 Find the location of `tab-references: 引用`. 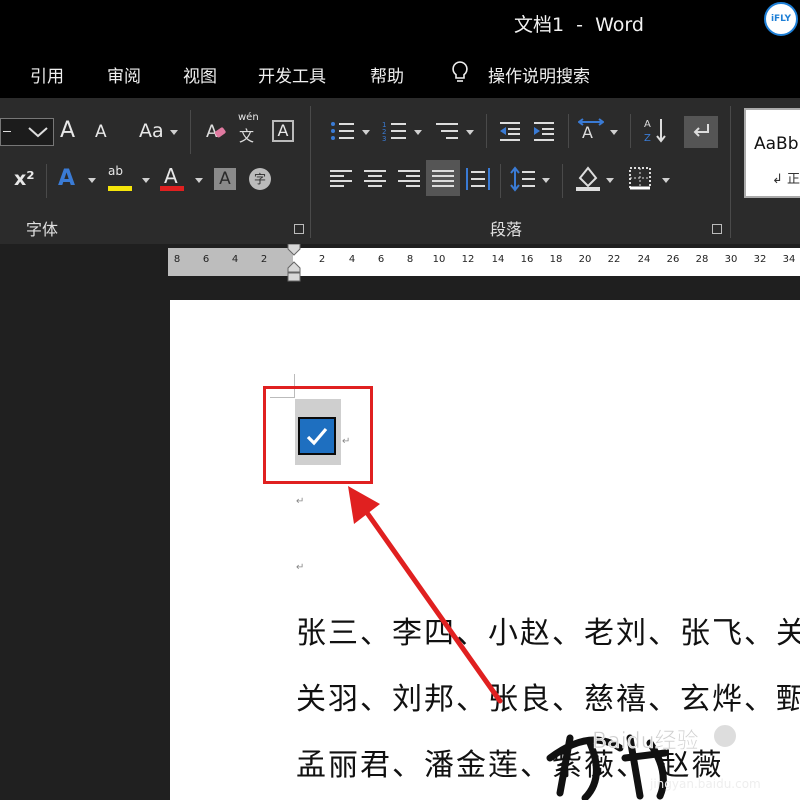

tab-references: 引用 is located at coordinates (47, 74).